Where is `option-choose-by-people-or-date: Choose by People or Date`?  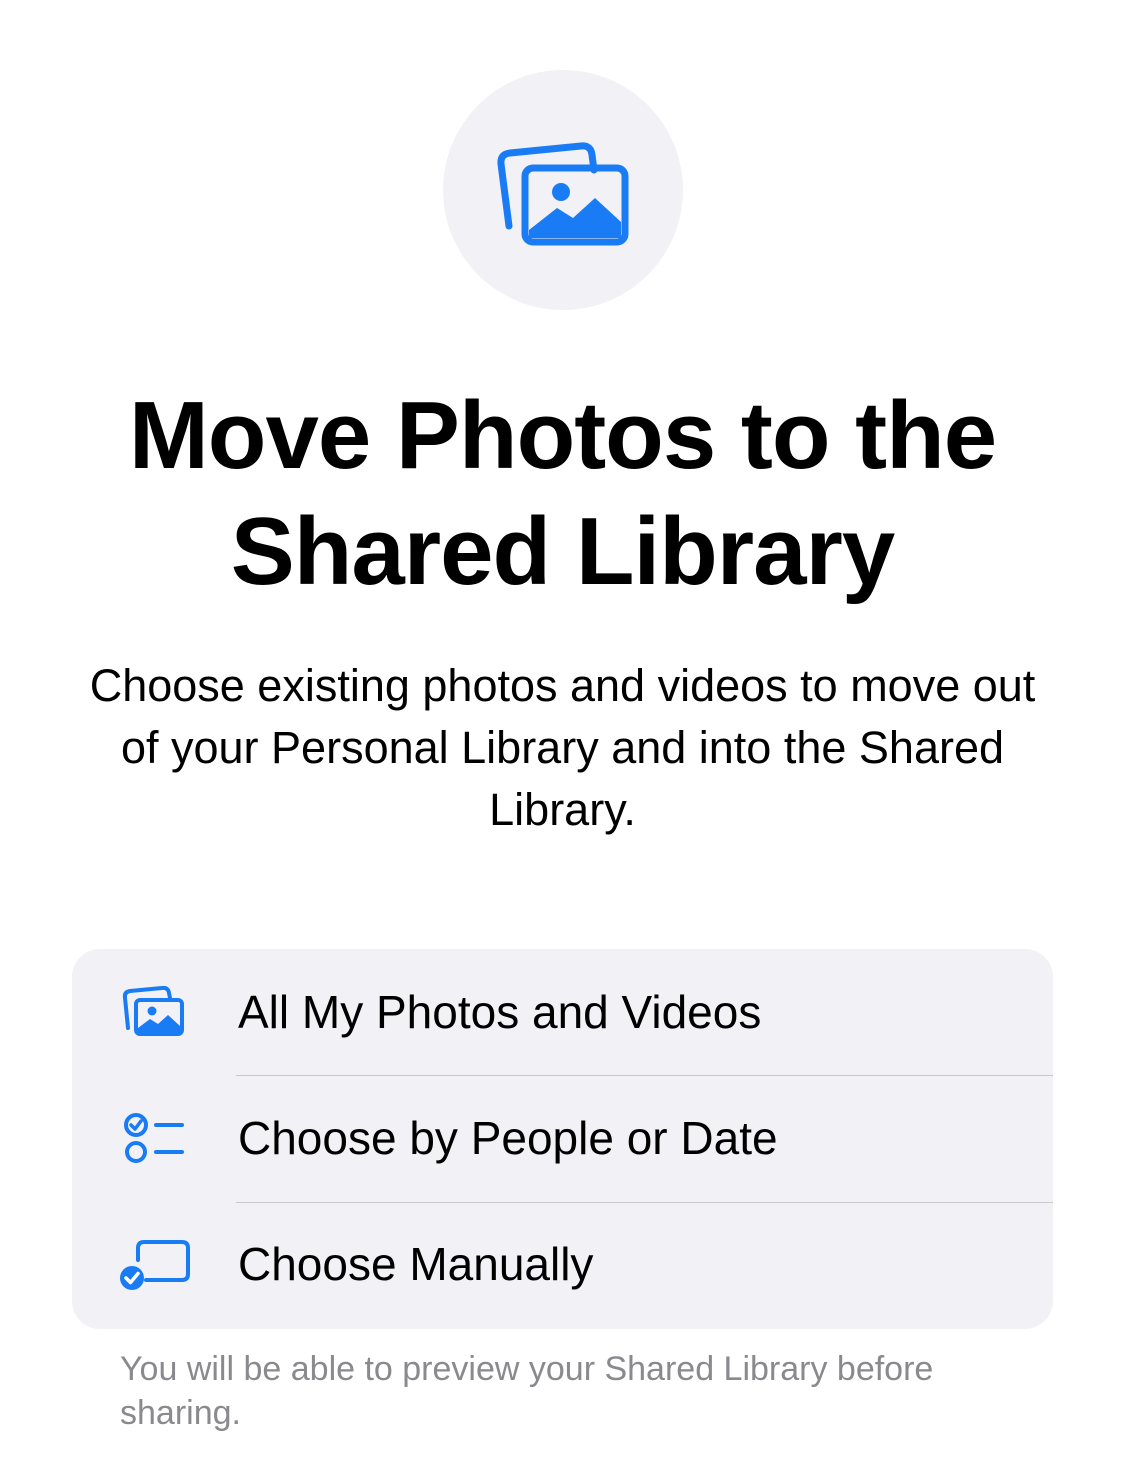
option-choose-by-people-or-date: Choose by People or Date is located at coordinates (562, 1138).